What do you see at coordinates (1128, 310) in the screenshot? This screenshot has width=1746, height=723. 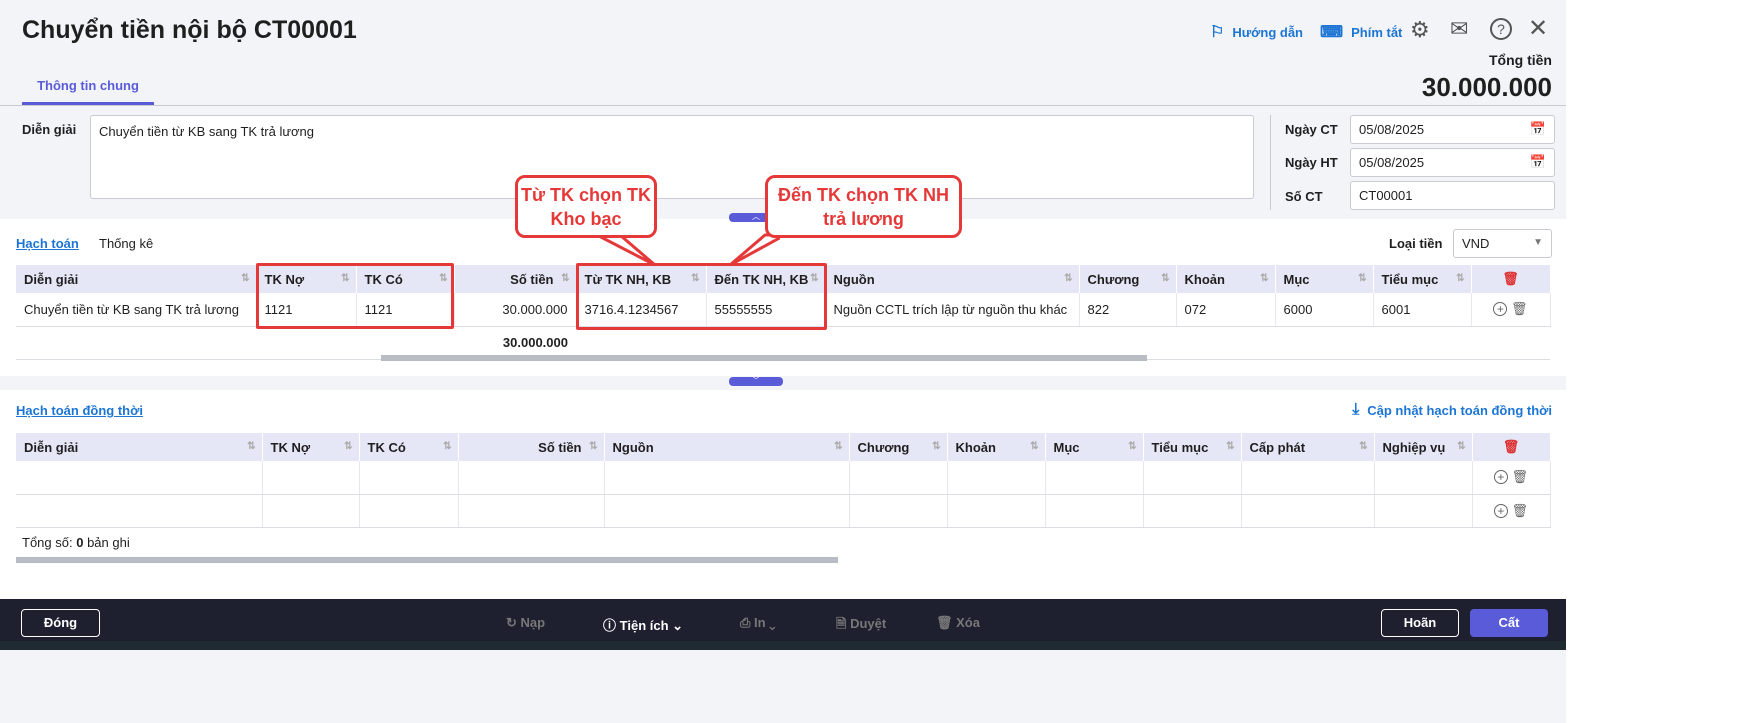 I see `table-cell: 822` at bounding box center [1128, 310].